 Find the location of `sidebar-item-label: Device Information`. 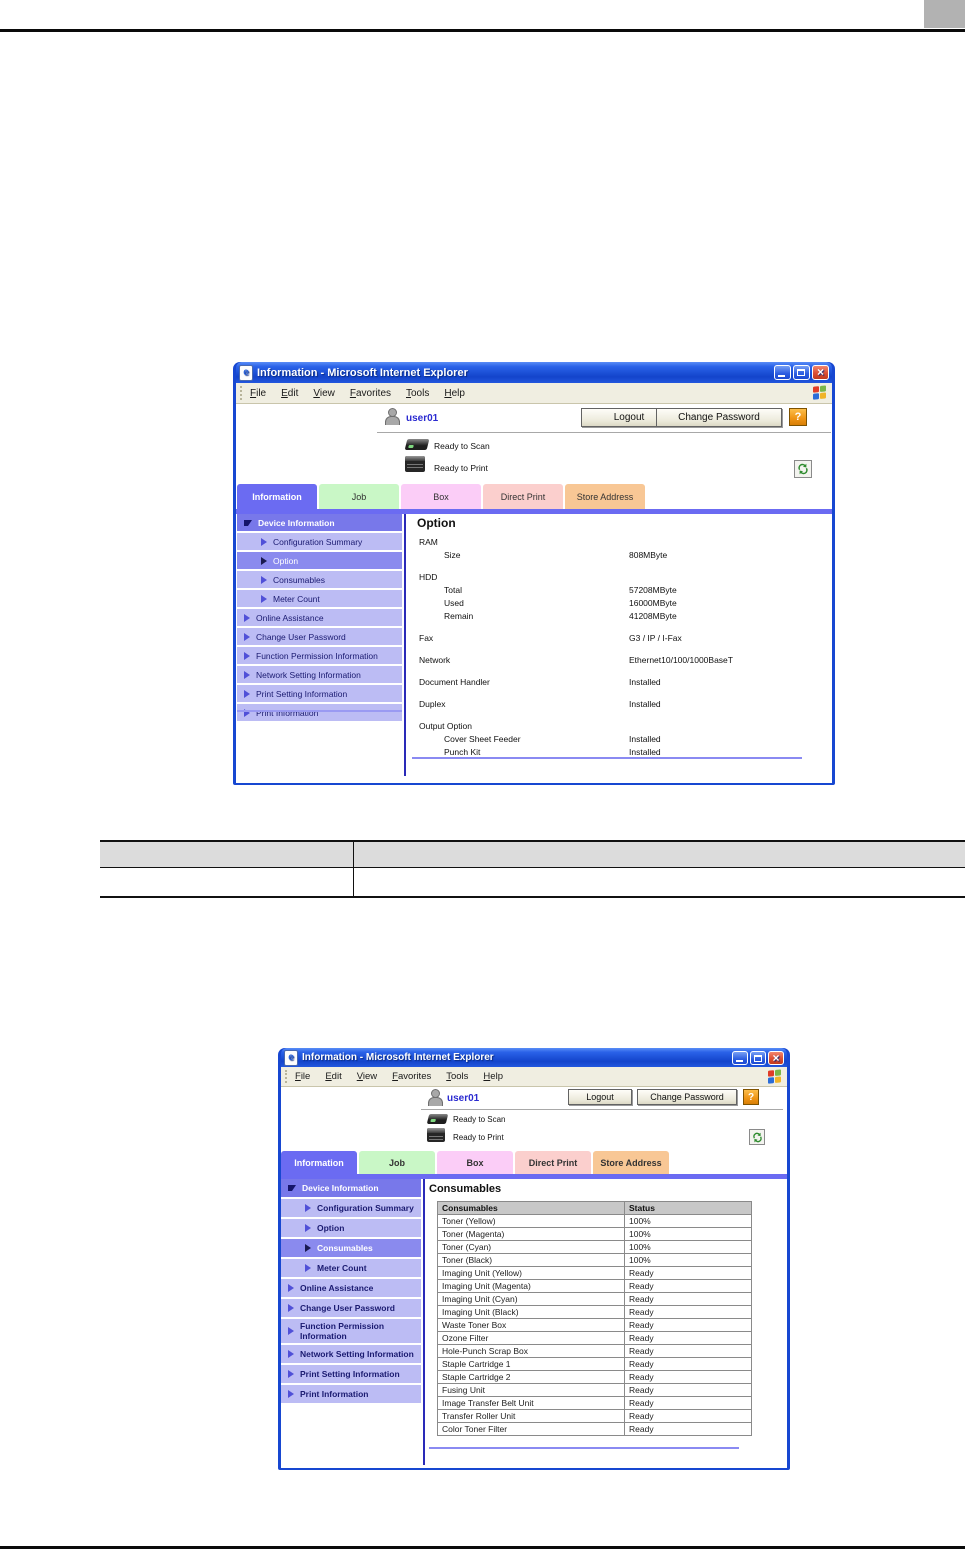

sidebar-item-label: Device Information is located at coordinates (340, 1188).